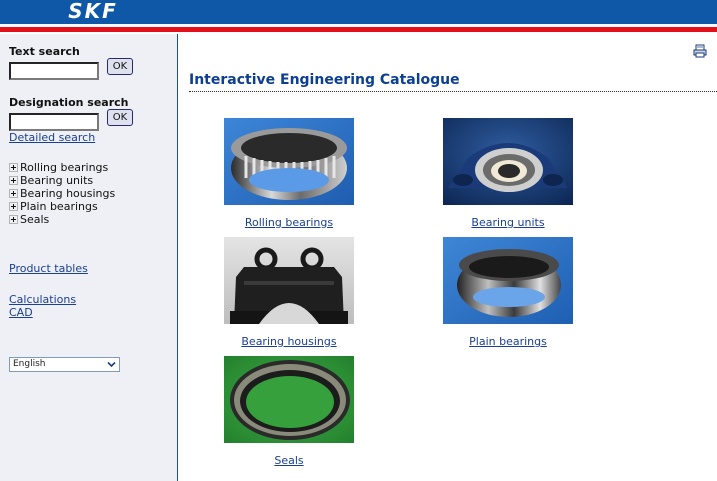  Describe the element at coordinates (48, 268) in the screenshot. I see `product-tables-link: Product tables` at that location.